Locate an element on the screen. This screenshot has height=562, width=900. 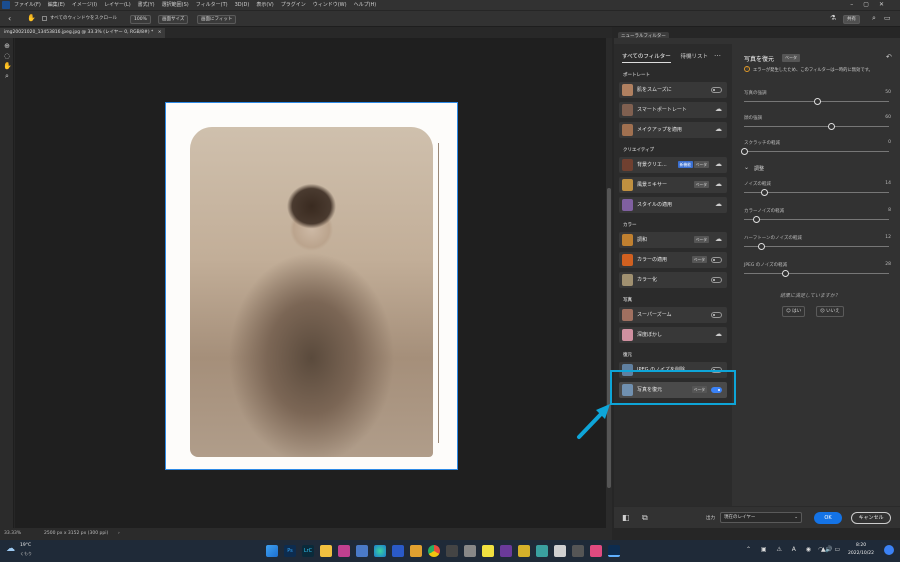
preview-toggle-icon: ◧ is located at coordinates (626, 517).